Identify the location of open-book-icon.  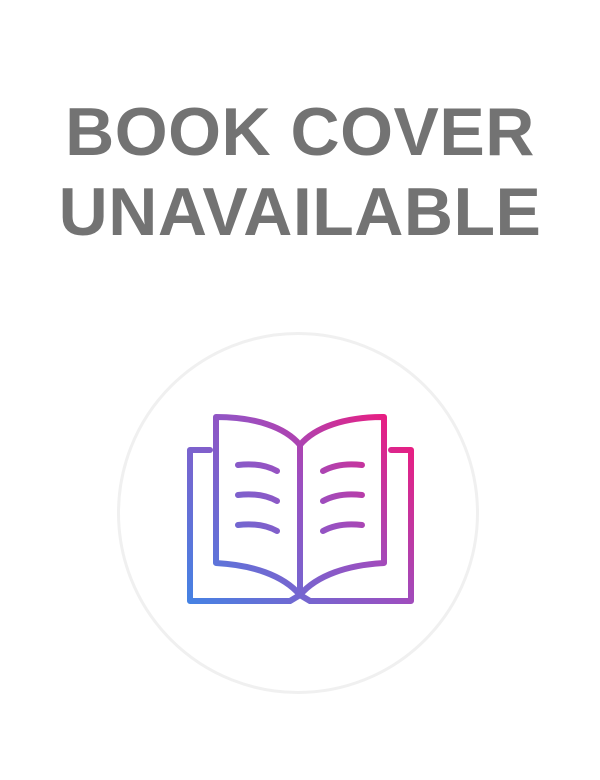
(300, 509).